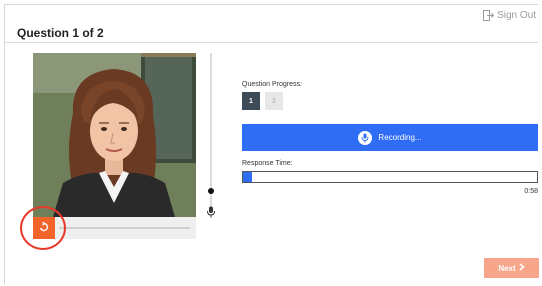 This screenshot has height=286, width=542. What do you see at coordinates (522, 268) in the screenshot?
I see `chevron-right-icon` at bounding box center [522, 268].